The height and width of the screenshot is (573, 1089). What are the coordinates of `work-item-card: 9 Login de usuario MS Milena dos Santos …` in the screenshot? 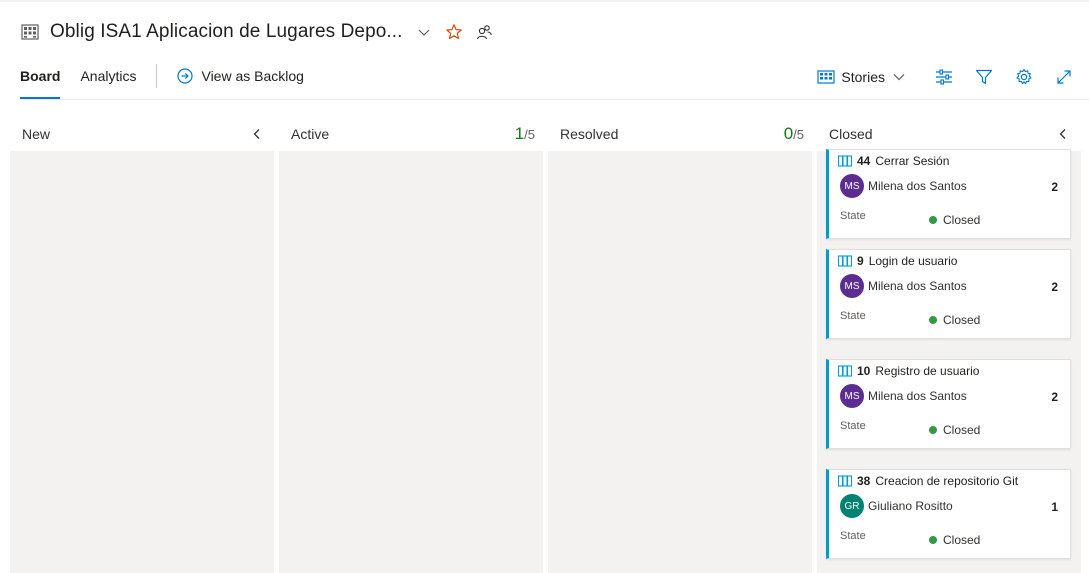 It's located at (948, 294).